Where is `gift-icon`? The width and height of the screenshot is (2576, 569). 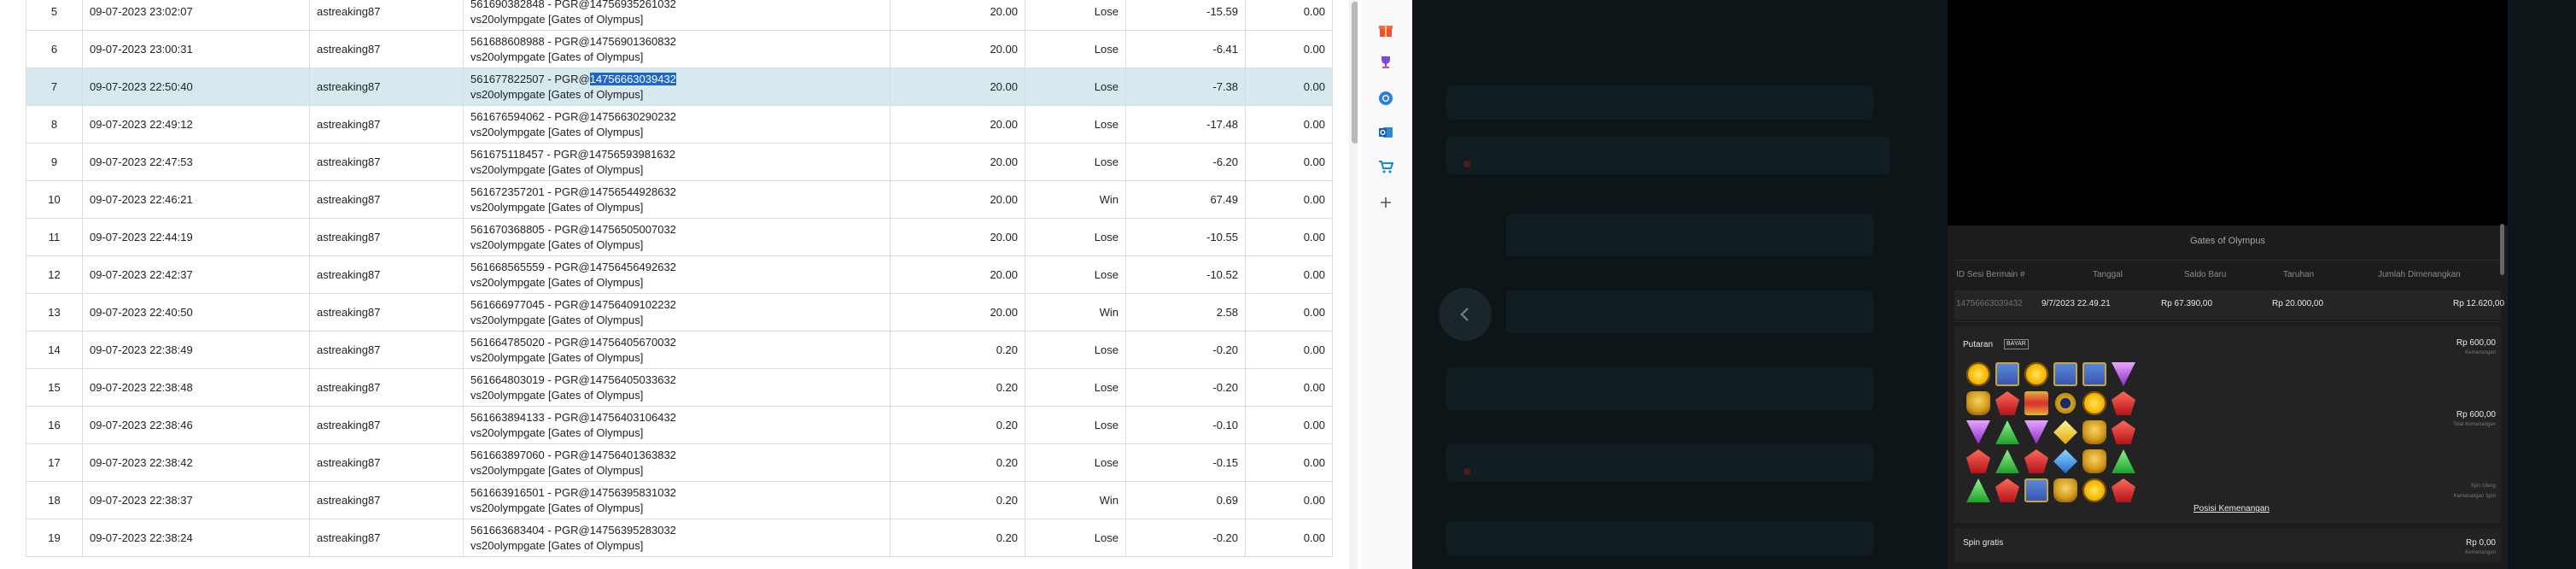 gift-icon is located at coordinates (1386, 30).